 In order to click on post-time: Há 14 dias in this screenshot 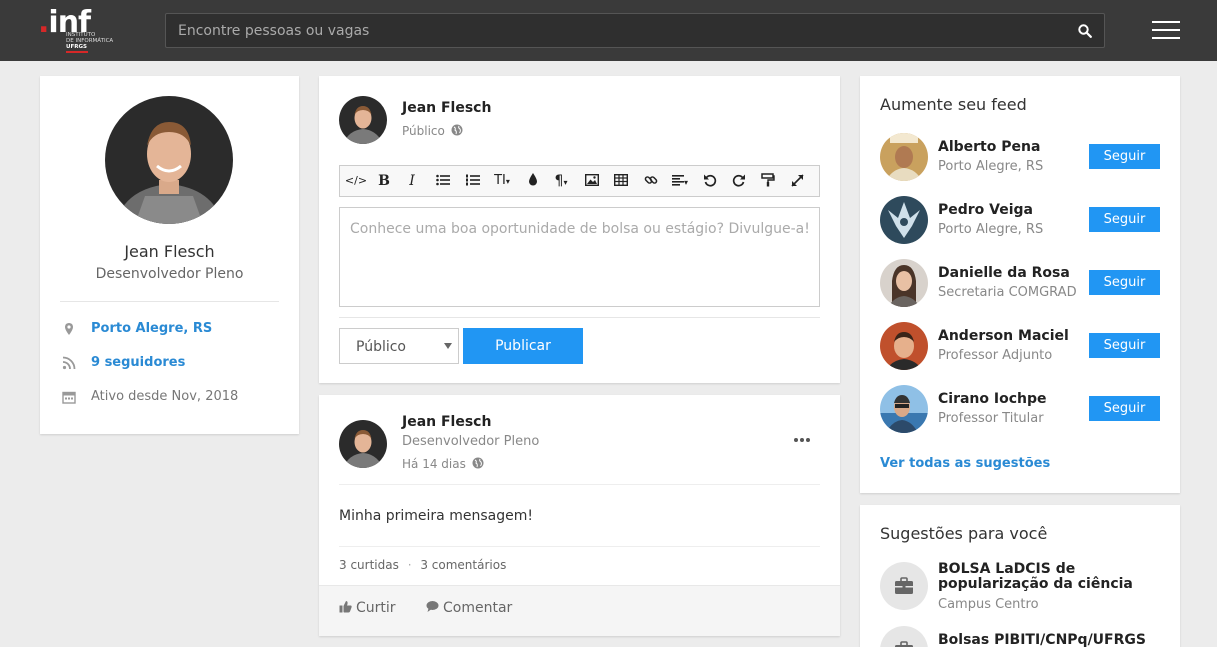, I will do `click(434, 464)`.